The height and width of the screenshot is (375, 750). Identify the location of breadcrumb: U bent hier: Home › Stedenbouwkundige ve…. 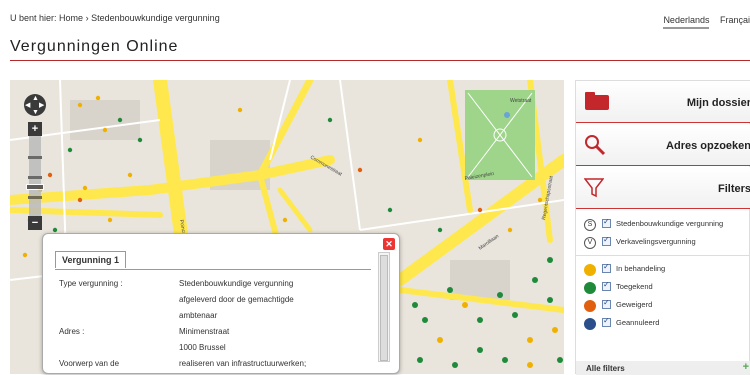
(115, 18).